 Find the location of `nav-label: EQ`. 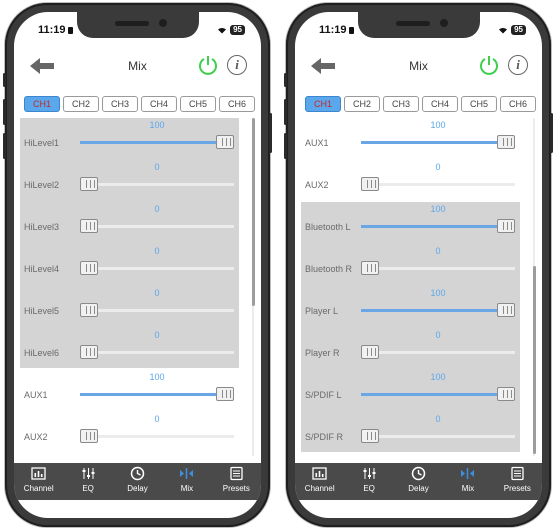

nav-label: EQ is located at coordinates (88, 488).